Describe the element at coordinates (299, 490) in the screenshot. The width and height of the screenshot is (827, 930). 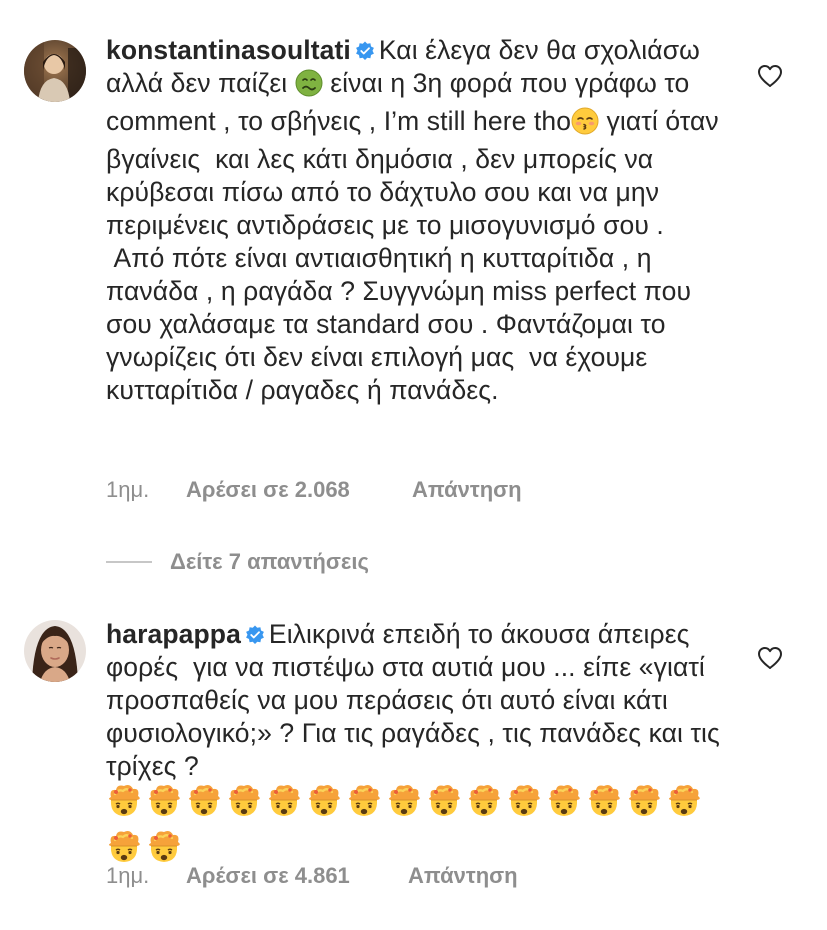
I see `likes-count: Αρέσει σε 2.068` at that location.